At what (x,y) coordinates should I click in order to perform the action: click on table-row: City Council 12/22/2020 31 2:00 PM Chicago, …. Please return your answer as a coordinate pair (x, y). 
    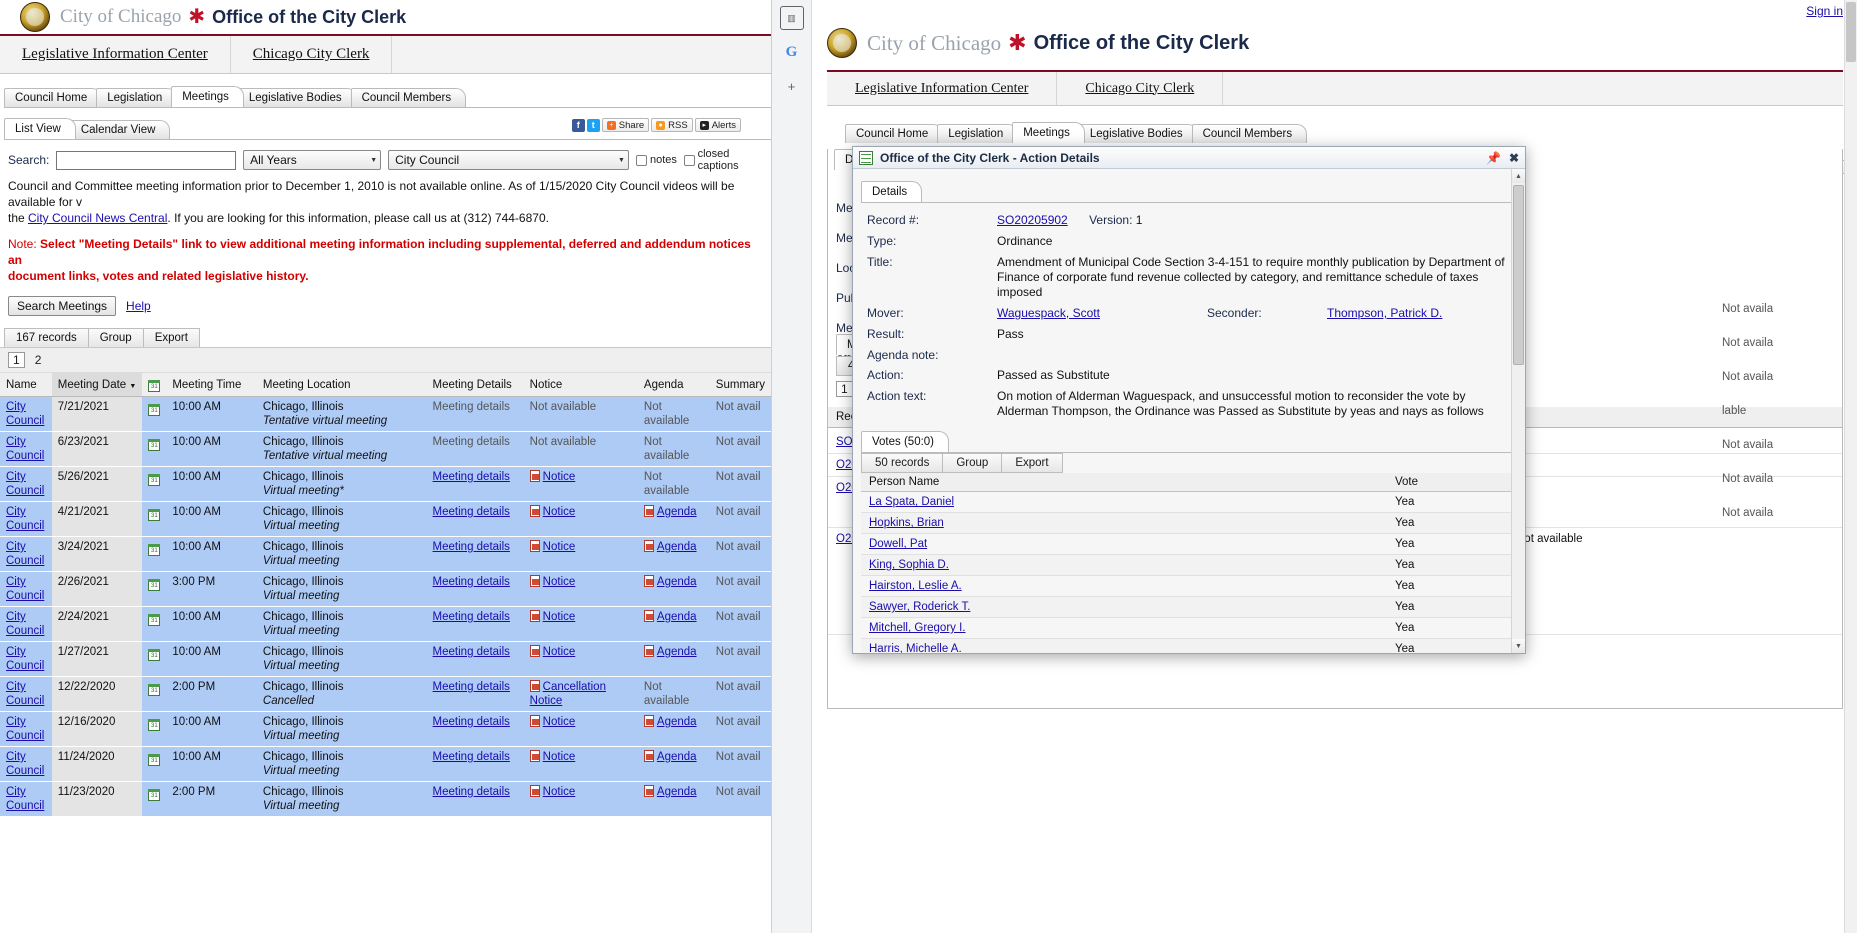
    Looking at the image, I should click on (385, 694).